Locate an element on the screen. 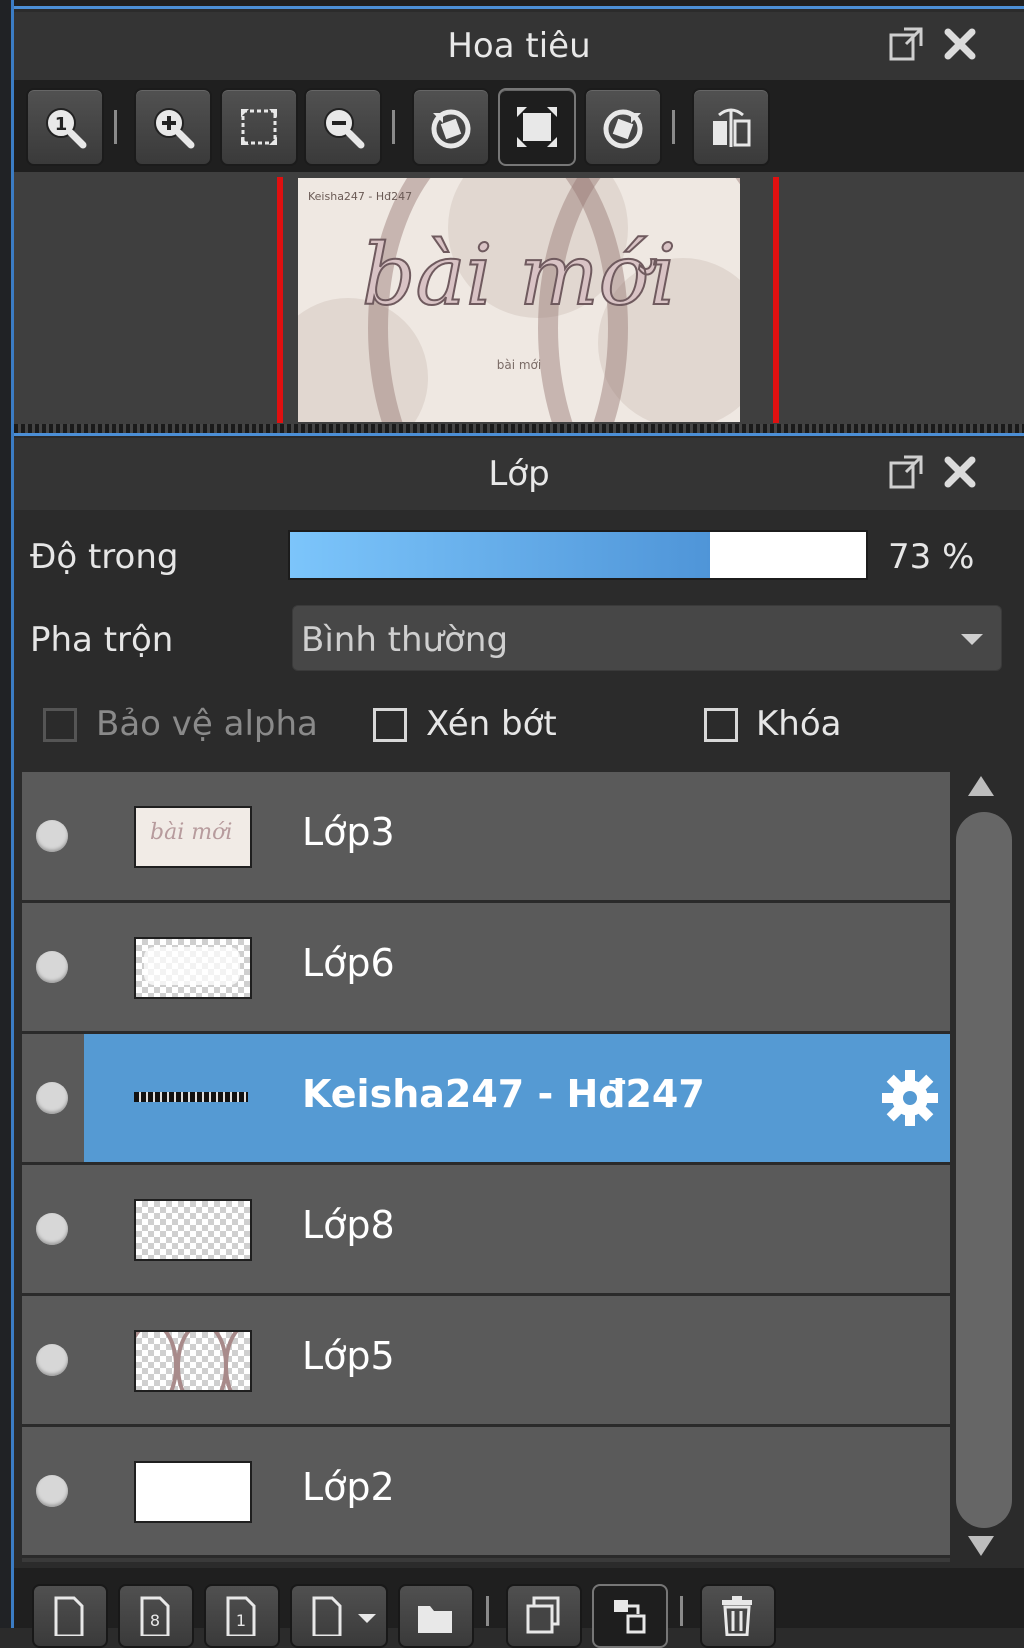 This screenshot has width=1024, height=1648. layer-list-scrollbar is located at coordinates (984, 1167).